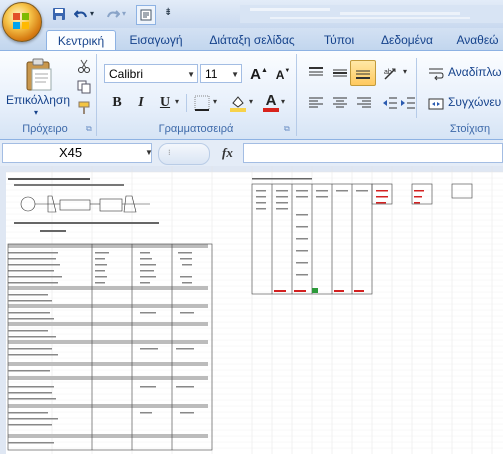  I want to click on font-name-combo: Calibri ▼, so click(151, 73).